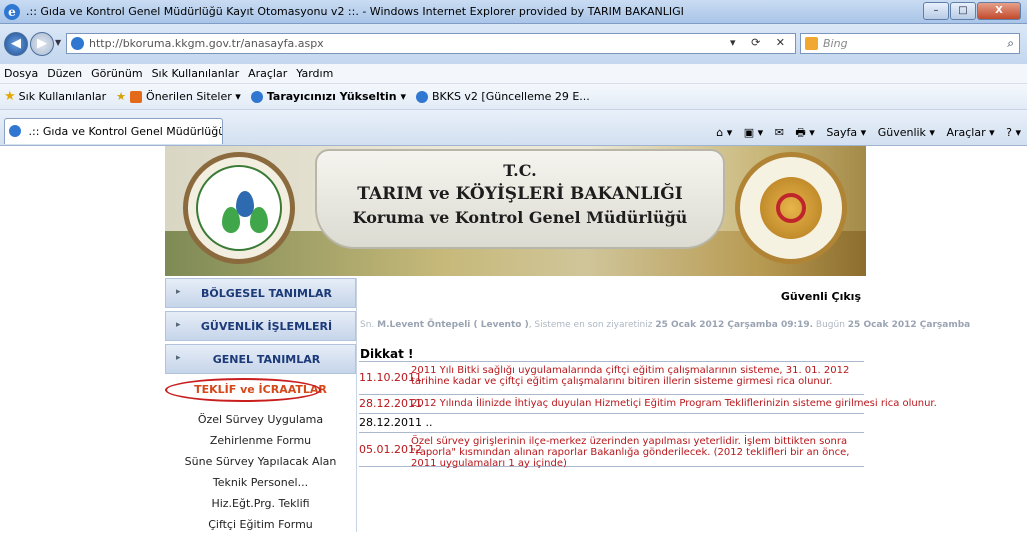 The height and width of the screenshot is (535, 1027). Describe the element at coordinates (260, 461) in the screenshot. I see `submenu-item: Süne Sürvey Yapılacak Alan` at that location.